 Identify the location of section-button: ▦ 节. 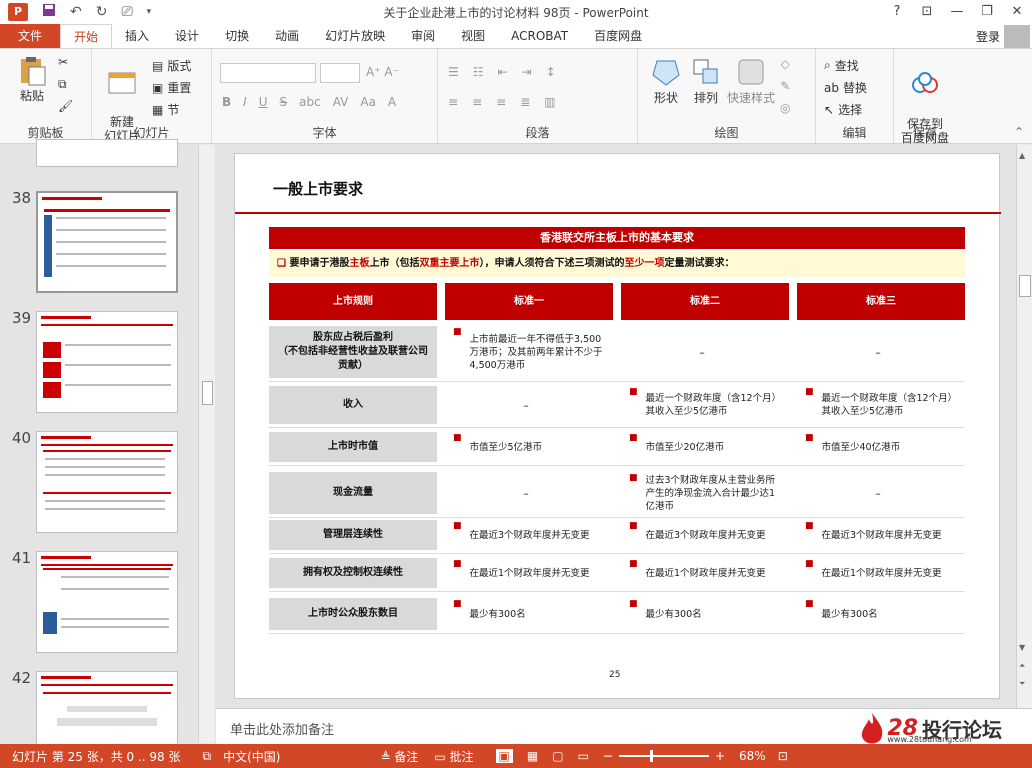
(165, 109).